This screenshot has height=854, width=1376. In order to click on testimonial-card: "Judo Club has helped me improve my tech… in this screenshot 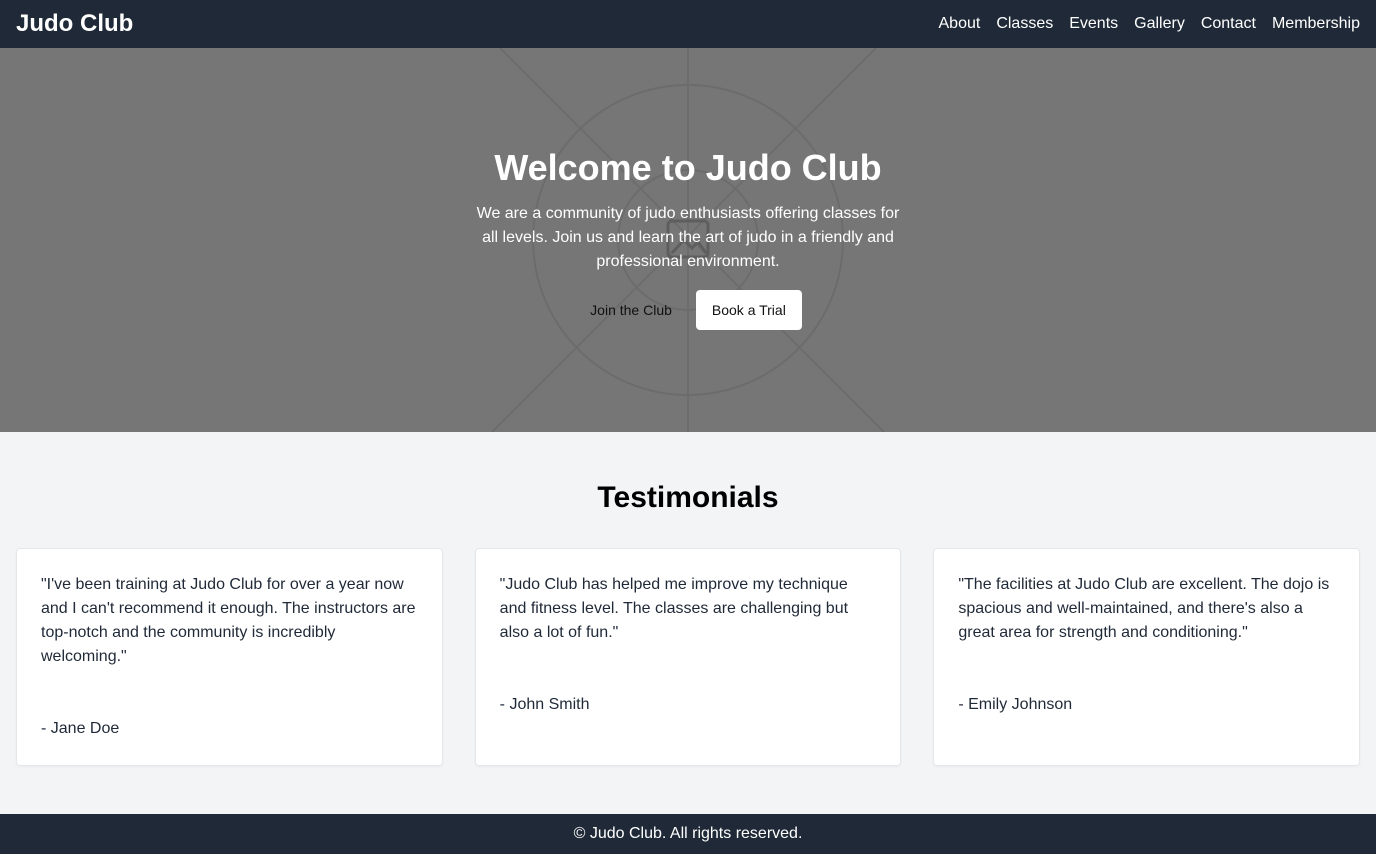, I will do `click(688, 657)`.